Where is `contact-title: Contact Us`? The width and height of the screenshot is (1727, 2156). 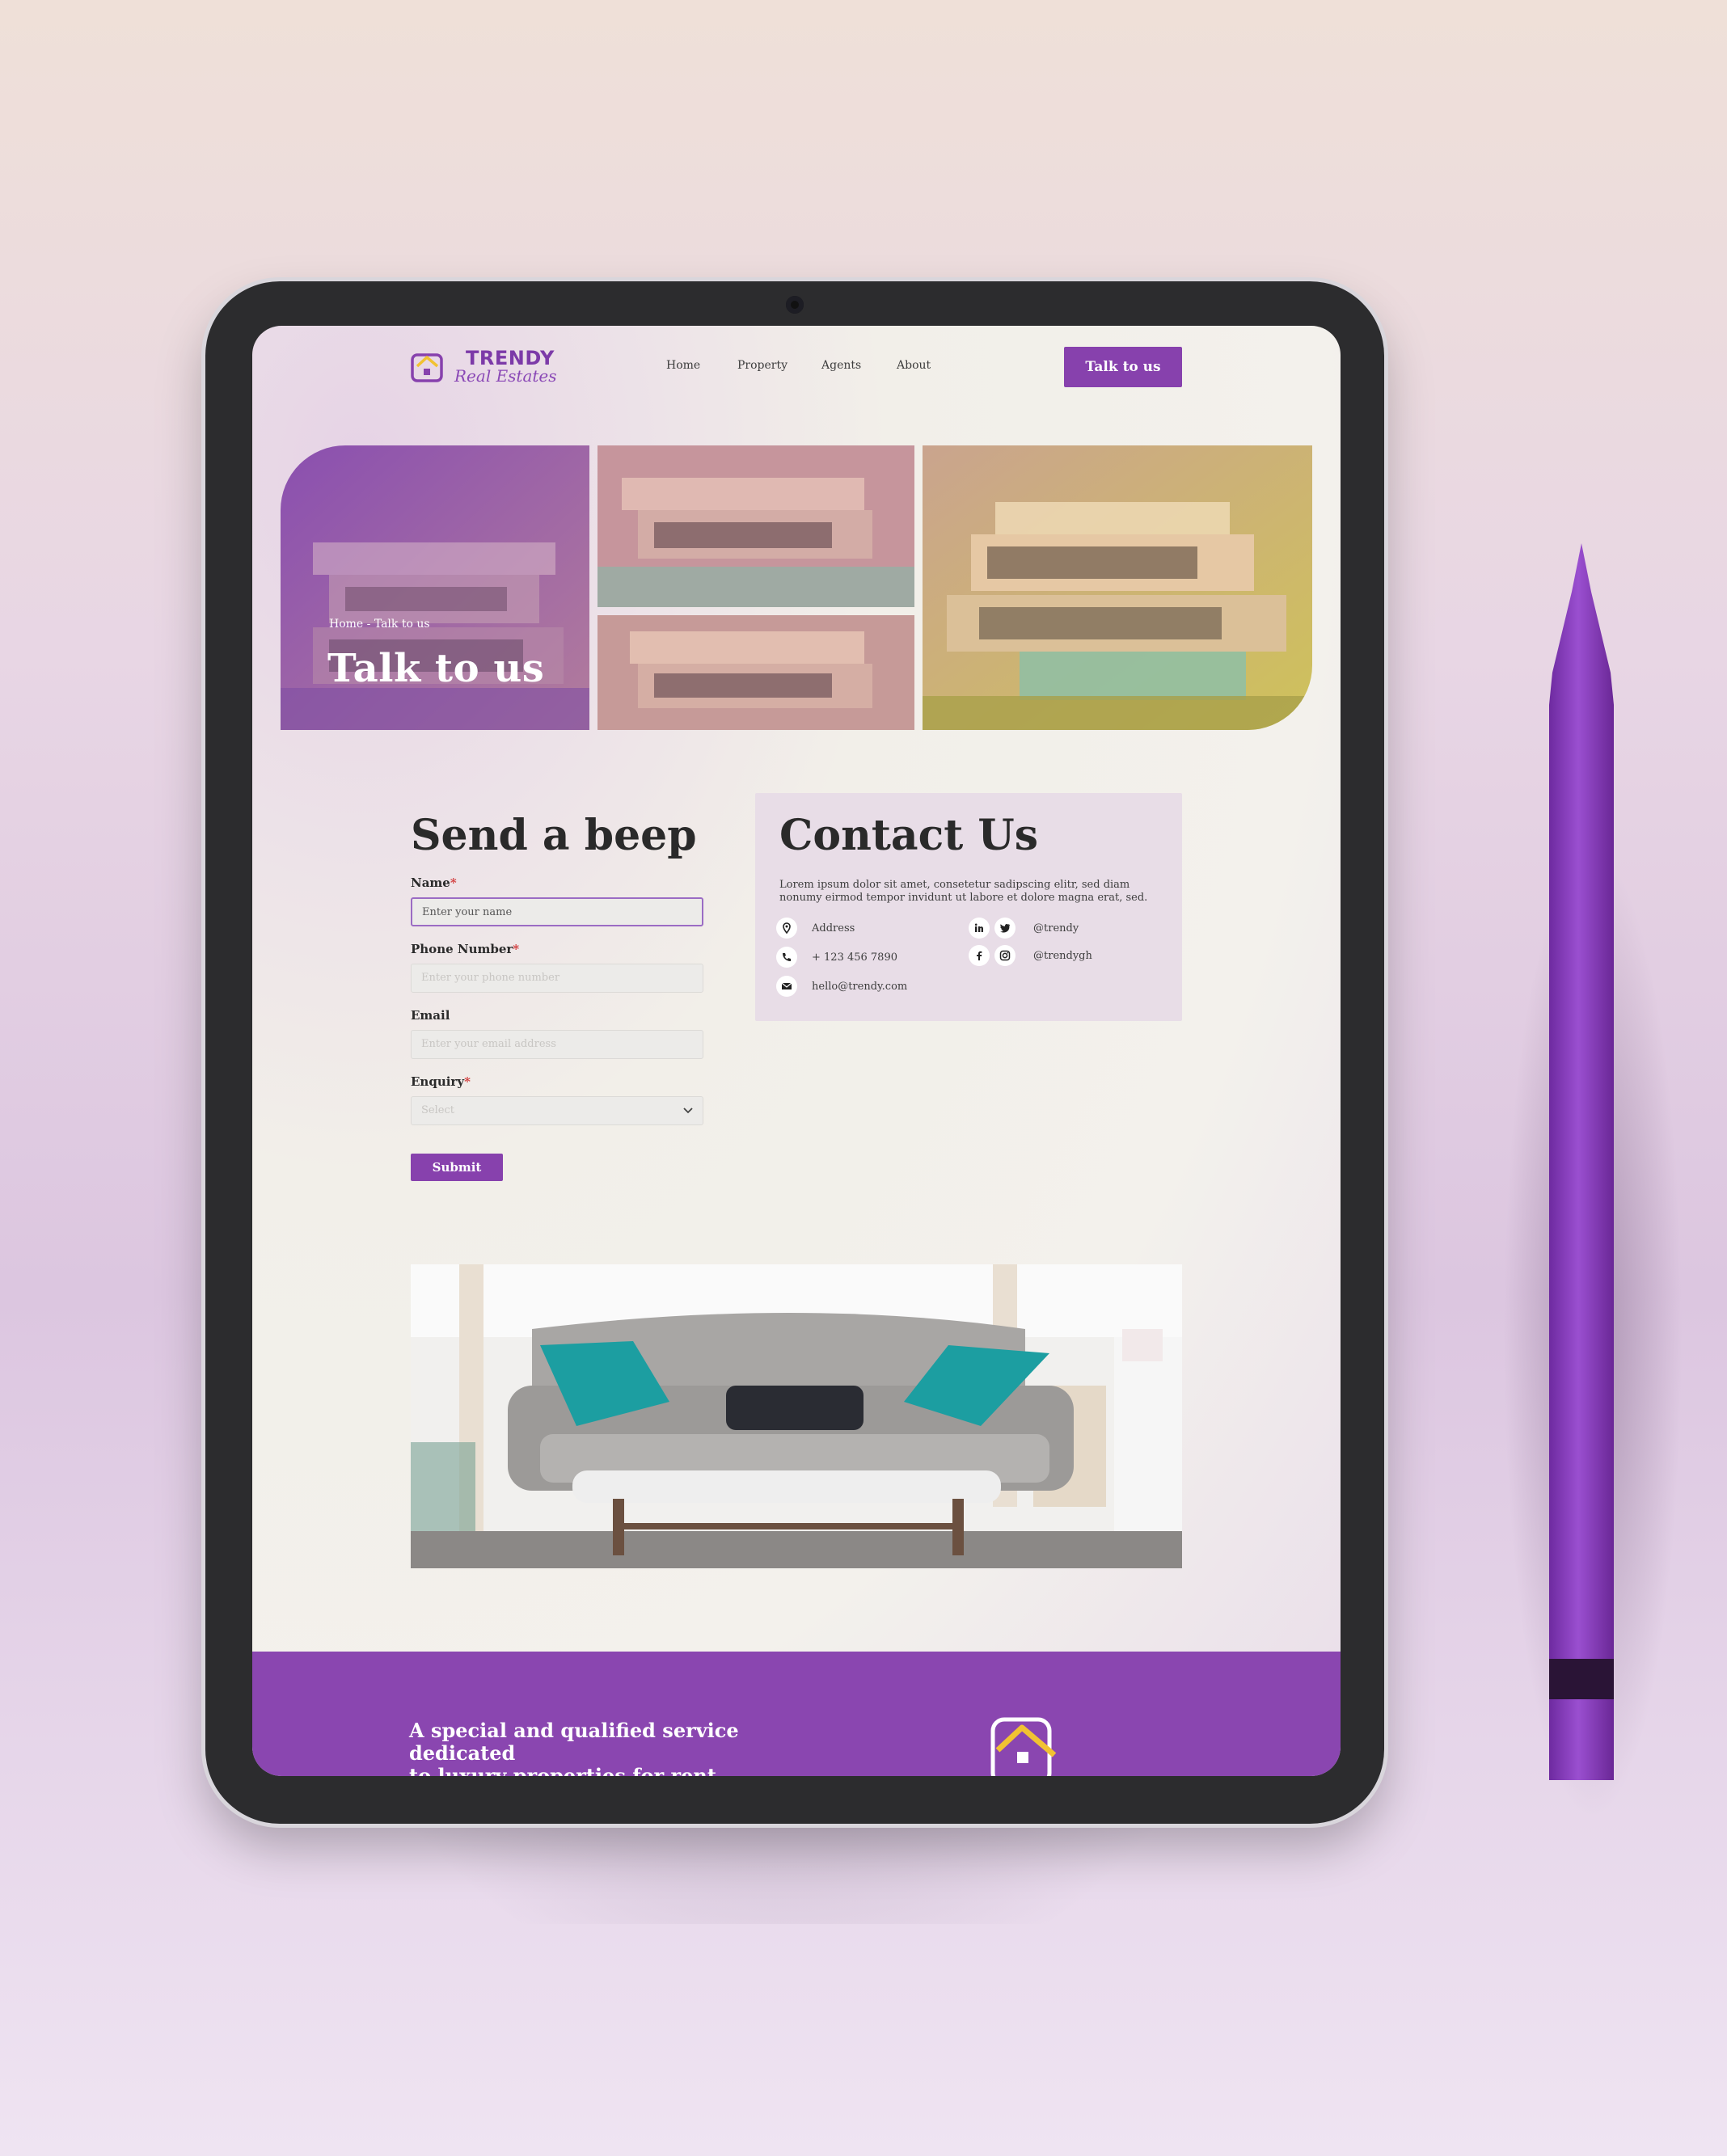
contact-title: Contact Us is located at coordinates (908, 836).